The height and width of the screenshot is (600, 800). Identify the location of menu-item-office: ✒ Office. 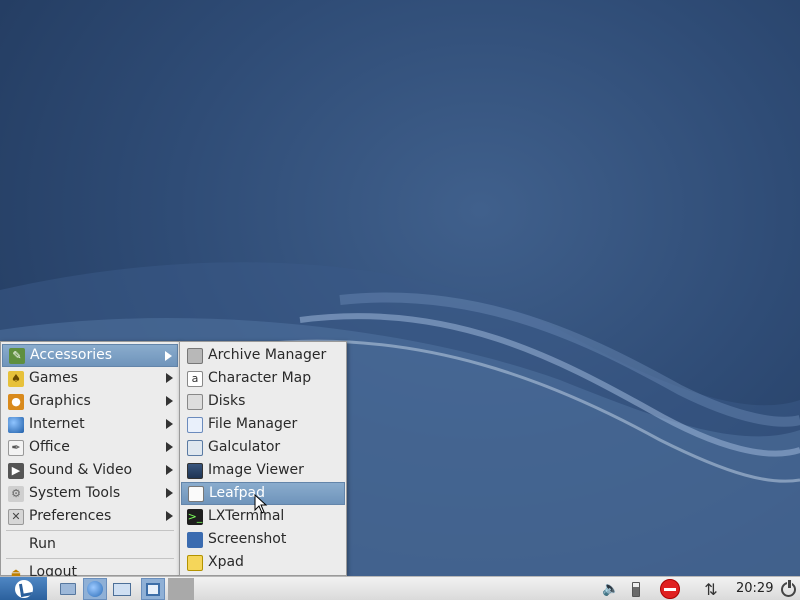
(90, 447).